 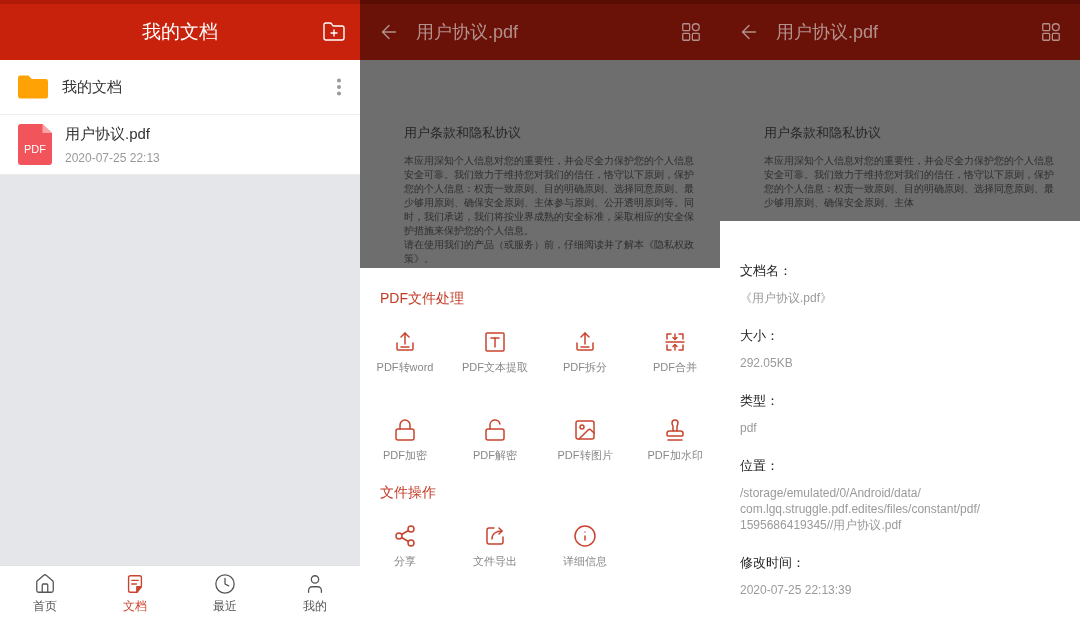 I want to click on new-folder-icon, so click(x=334, y=32).